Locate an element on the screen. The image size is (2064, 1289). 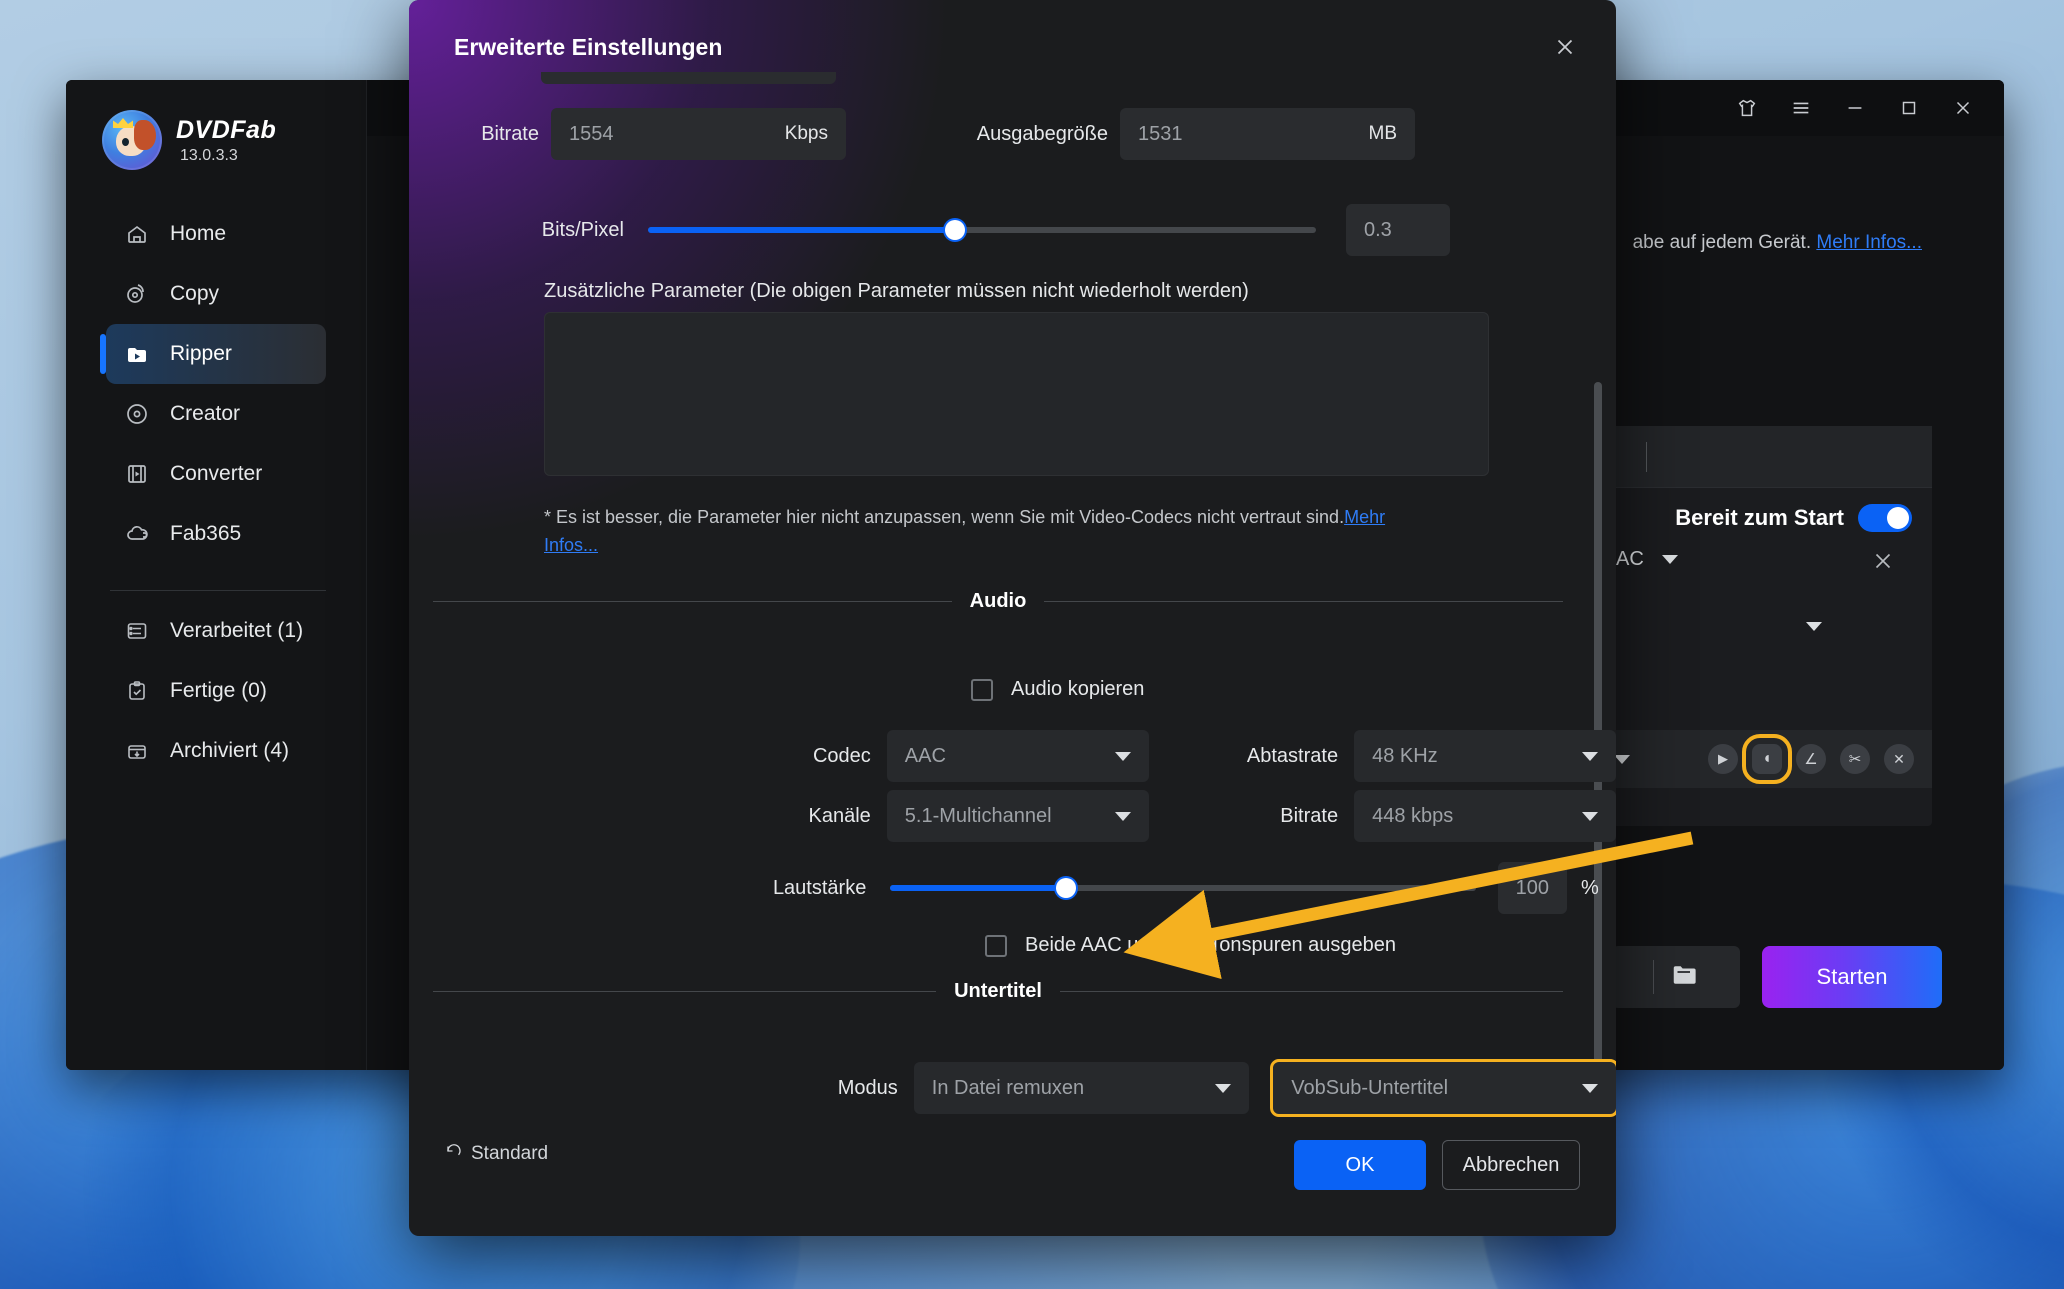
sidebar-item-converter: Converter is located at coordinates (216, 474).